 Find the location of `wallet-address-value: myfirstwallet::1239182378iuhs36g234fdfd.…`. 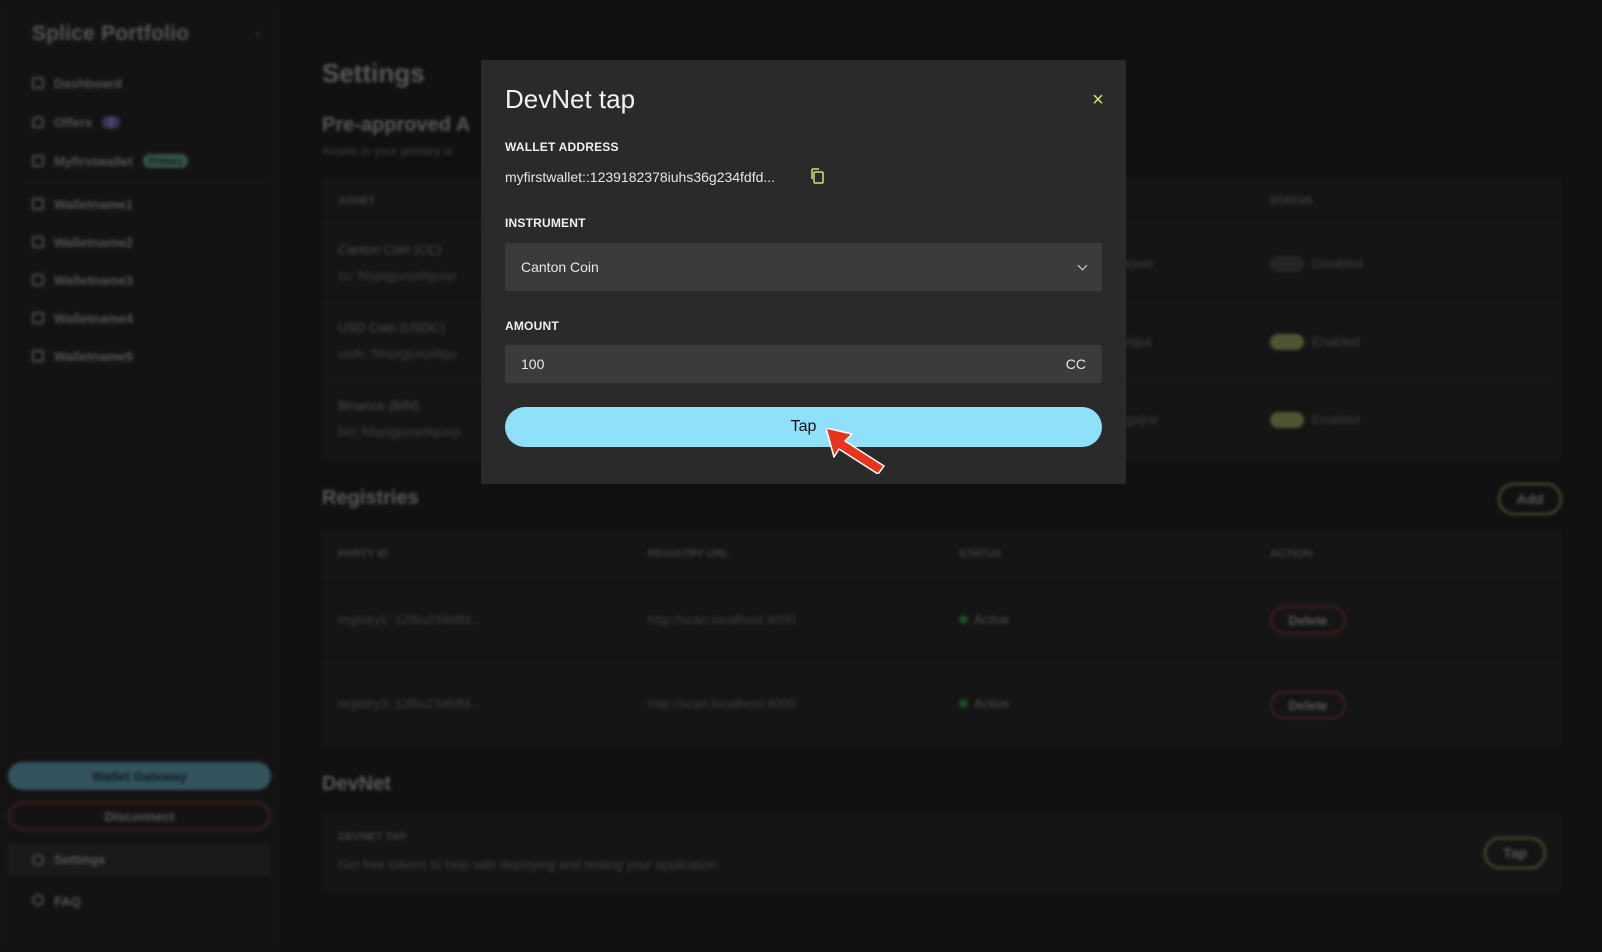

wallet-address-value: myfirstwallet::1239182378iuhs36g234fdfd.… is located at coordinates (640, 177).